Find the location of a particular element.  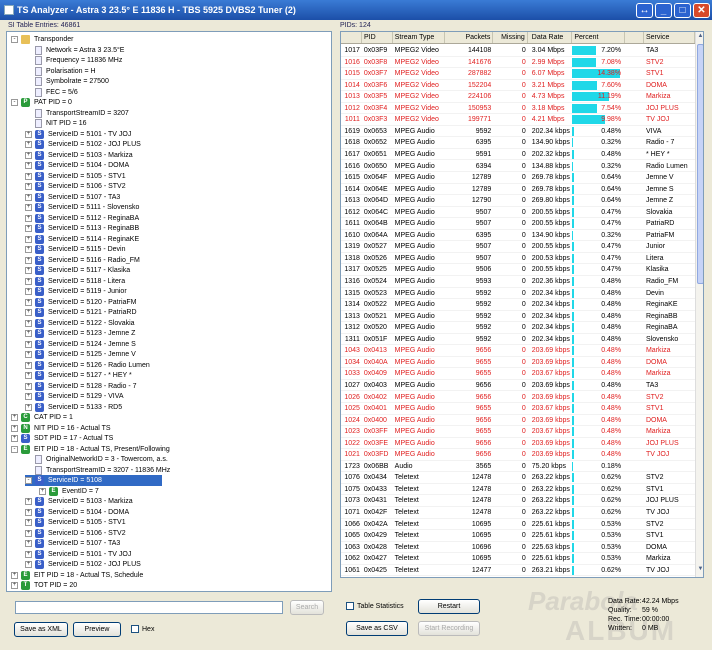

tree-node: TransportStreamID = 3207 is located at coordinates (77, 113).